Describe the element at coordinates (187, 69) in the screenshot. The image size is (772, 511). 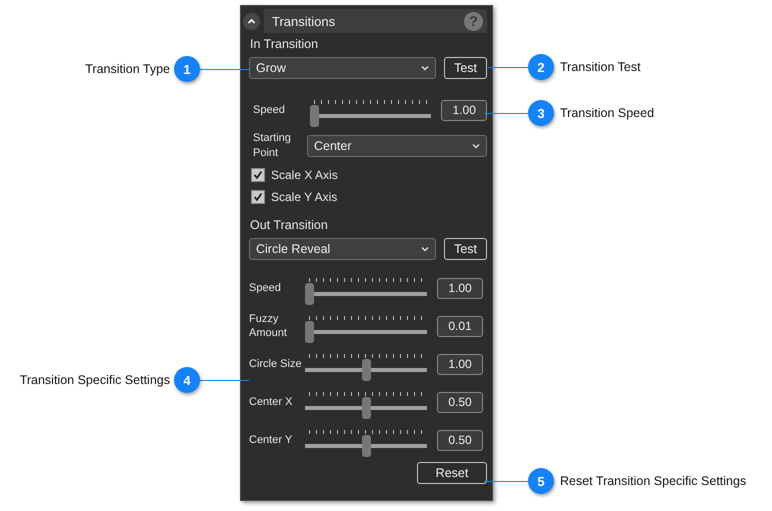
I see `callout-badge: 1` at that location.